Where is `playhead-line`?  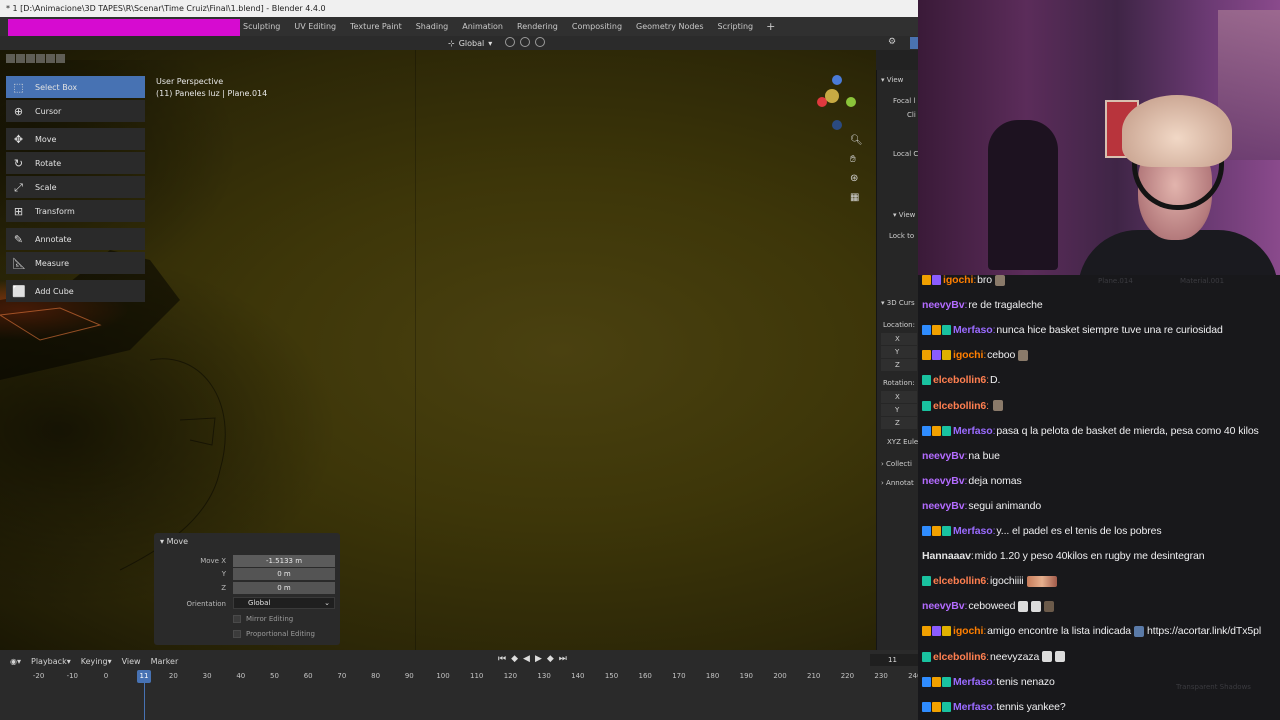
playhead-line is located at coordinates (144, 701).